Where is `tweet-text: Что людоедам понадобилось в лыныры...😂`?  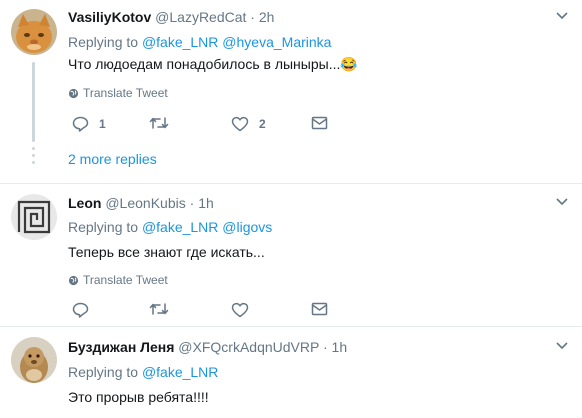 tweet-text: Что людоедам понадобилось в лыныры...😂 is located at coordinates (213, 64).